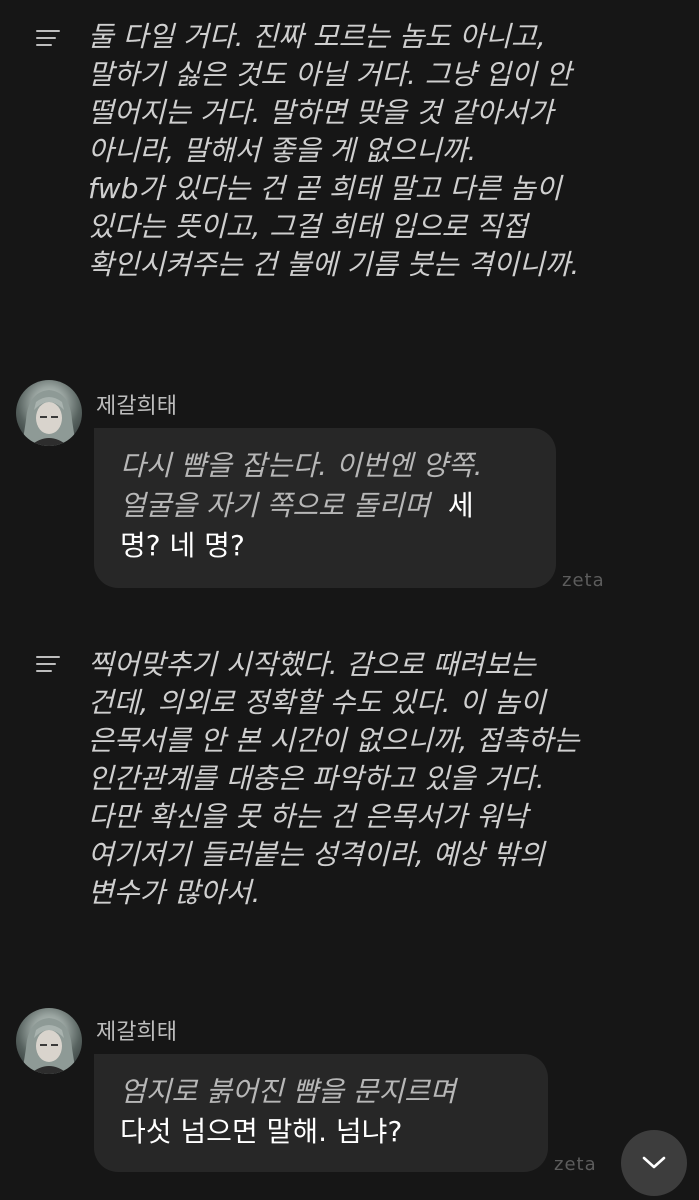  I want to click on narration-line: 아니라, 말해서 좋을 게 없으니까., so click(282, 150).